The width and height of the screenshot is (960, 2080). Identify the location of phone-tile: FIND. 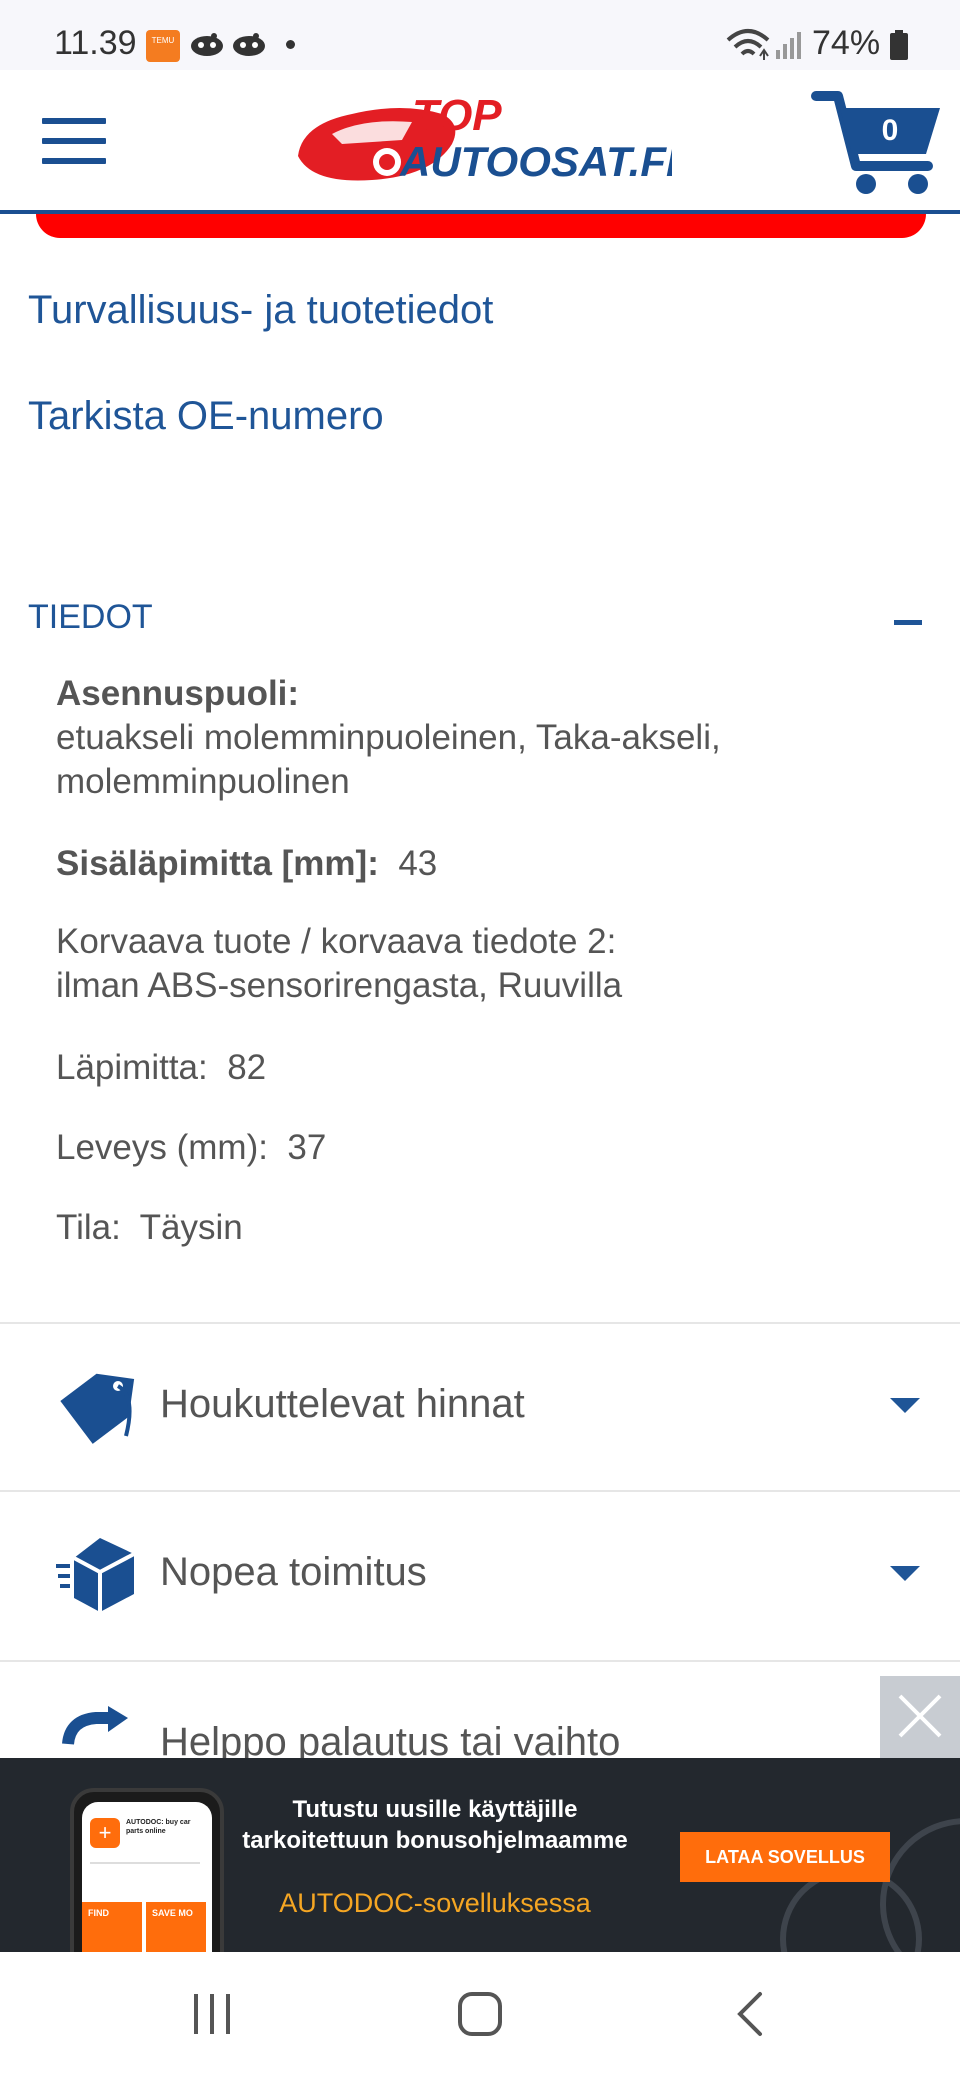
(112, 1927).